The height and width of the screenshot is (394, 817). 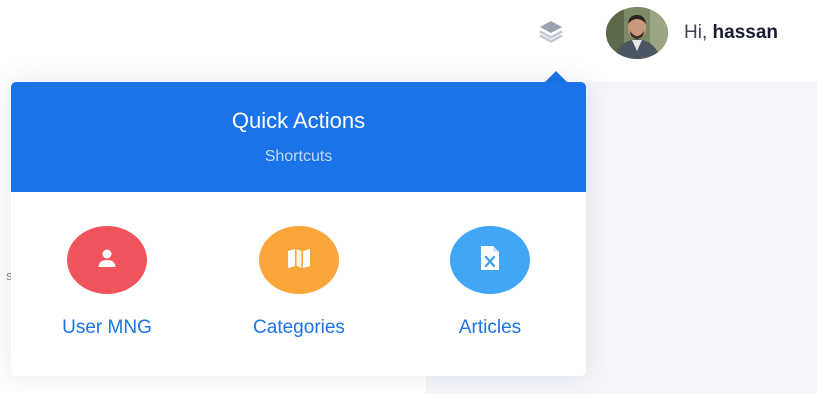 I want to click on user-mng-action: User MNG, so click(x=107, y=286).